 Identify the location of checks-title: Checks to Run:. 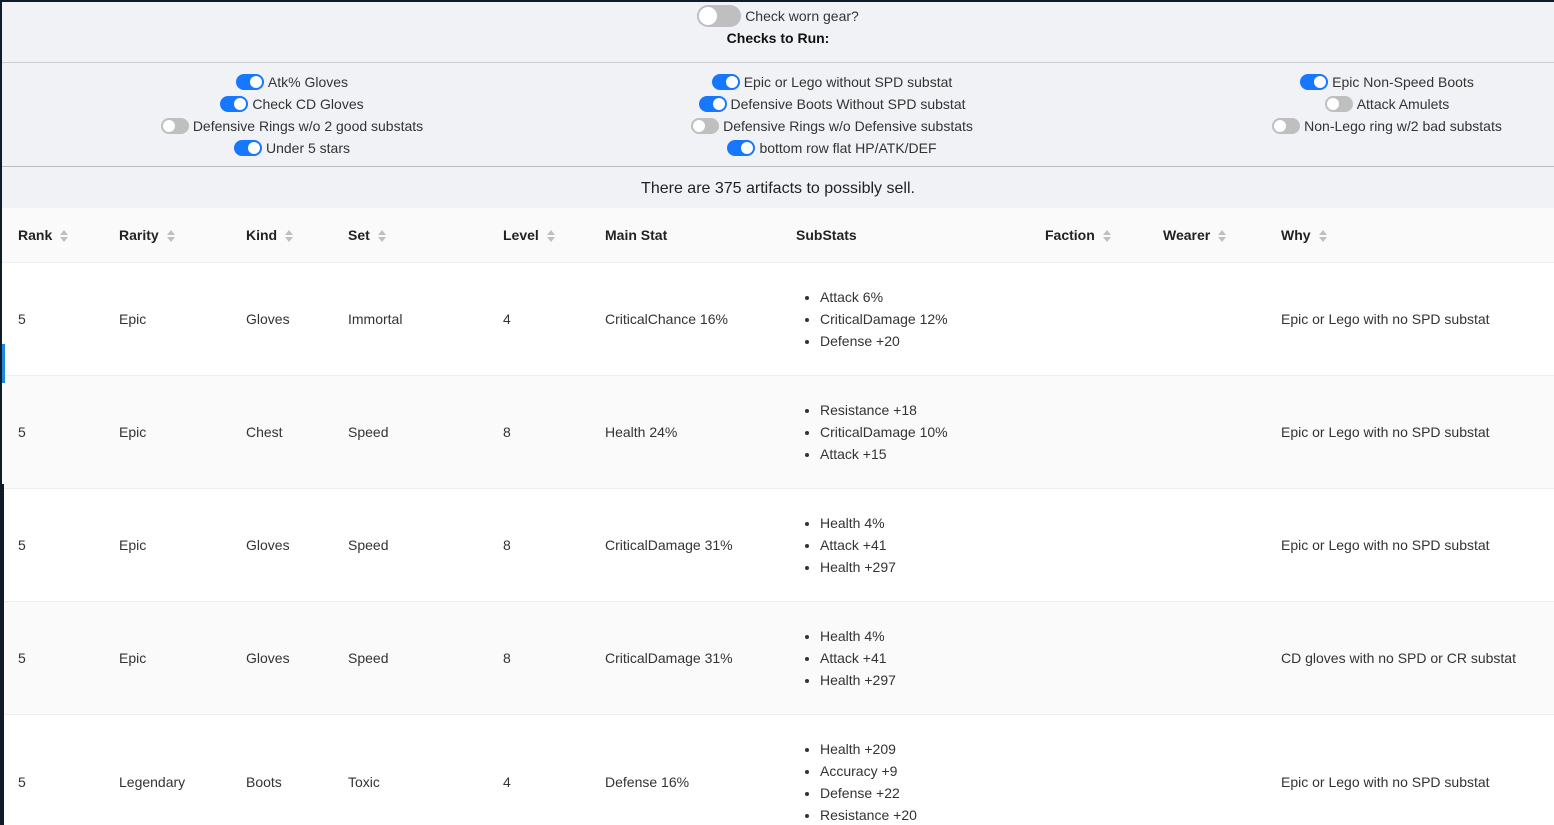
(778, 38).